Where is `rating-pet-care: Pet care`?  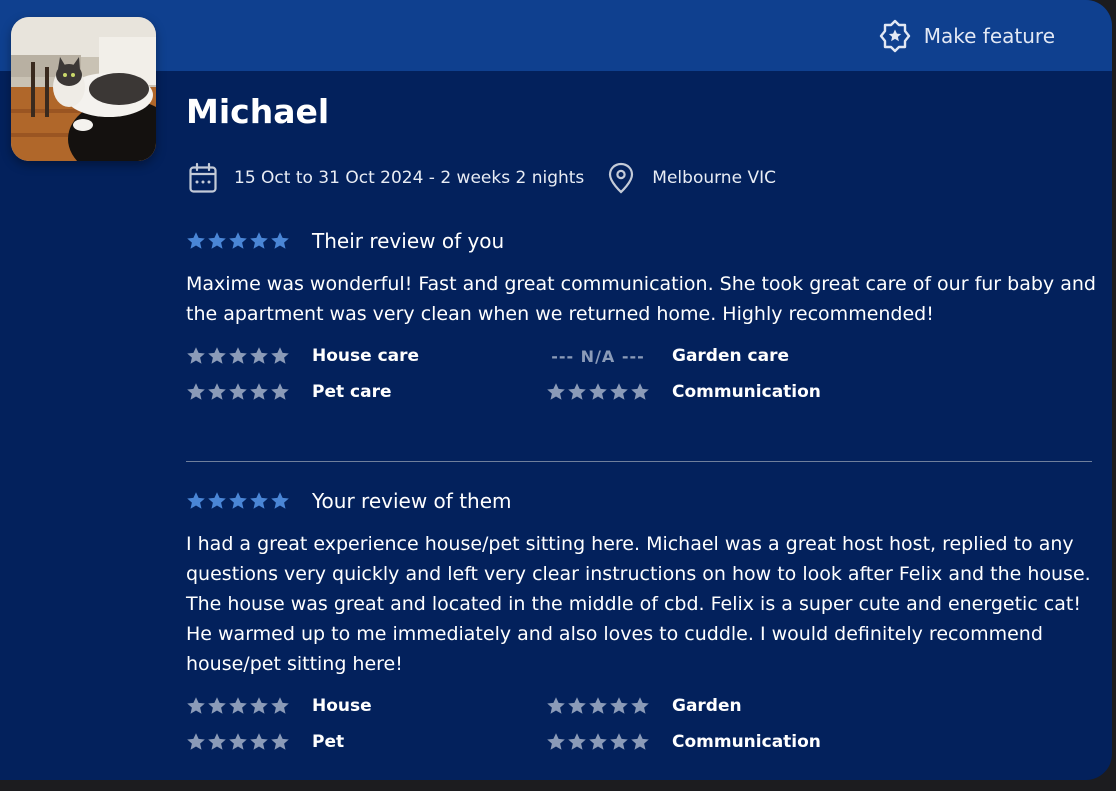
rating-pet-care: Pet care is located at coordinates (289, 392).